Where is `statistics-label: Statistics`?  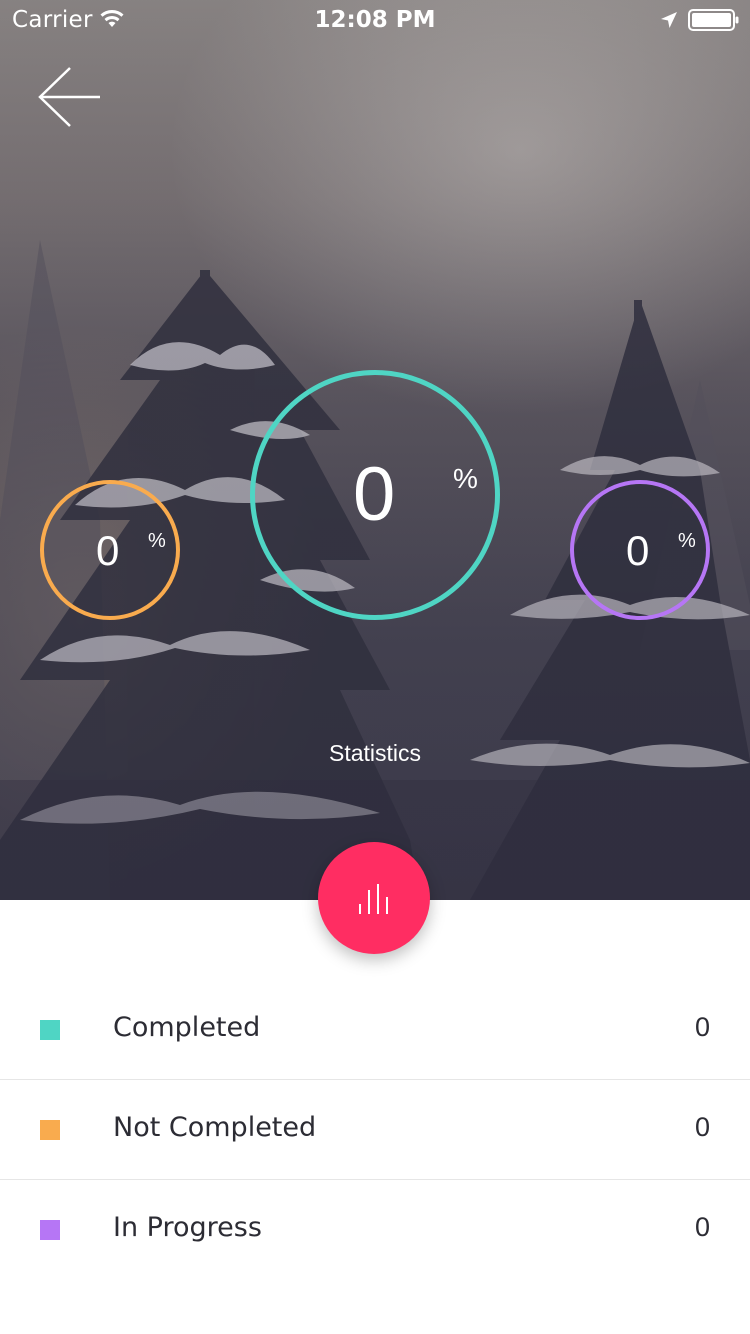
statistics-label: Statistics is located at coordinates (375, 753).